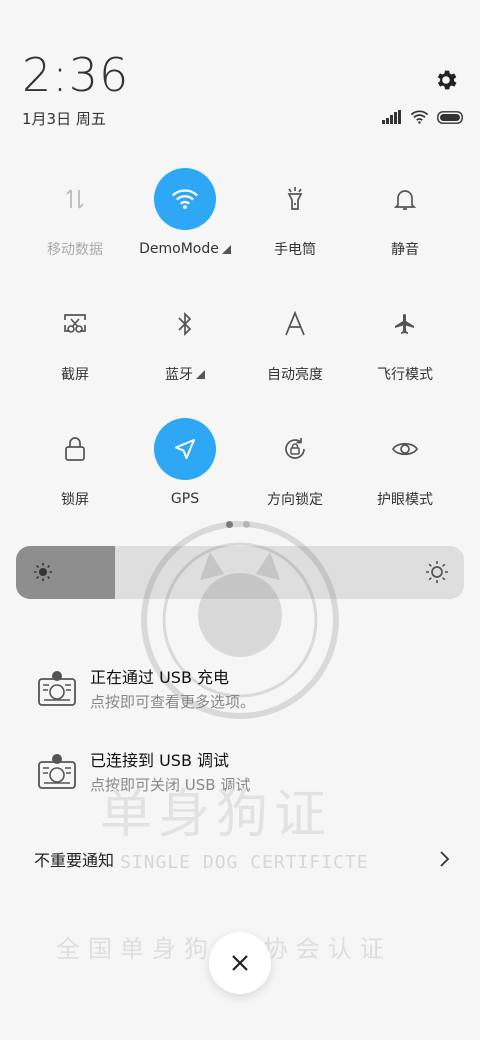 This screenshot has height=1040, width=480. What do you see at coordinates (172, 690) in the screenshot?
I see `notification-text: 正在通过 USB 充电 点按即可查看更多选项。` at bounding box center [172, 690].